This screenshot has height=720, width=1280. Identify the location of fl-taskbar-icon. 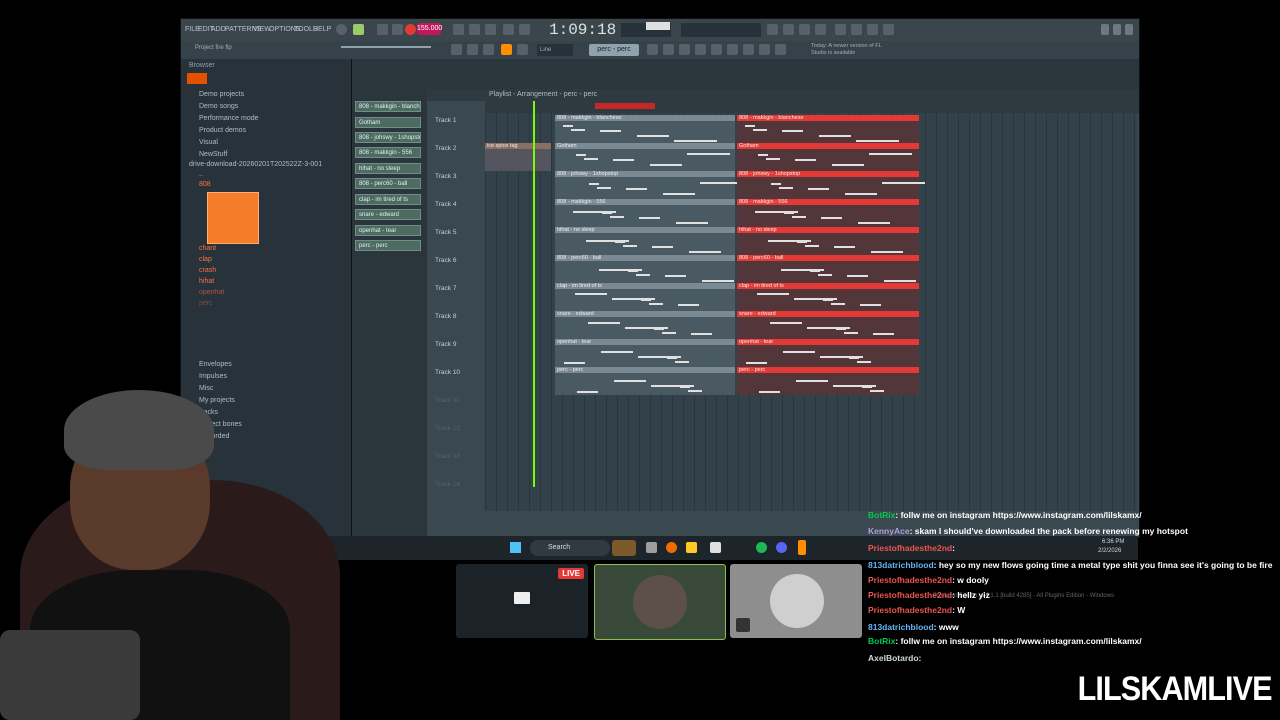
(802, 547).